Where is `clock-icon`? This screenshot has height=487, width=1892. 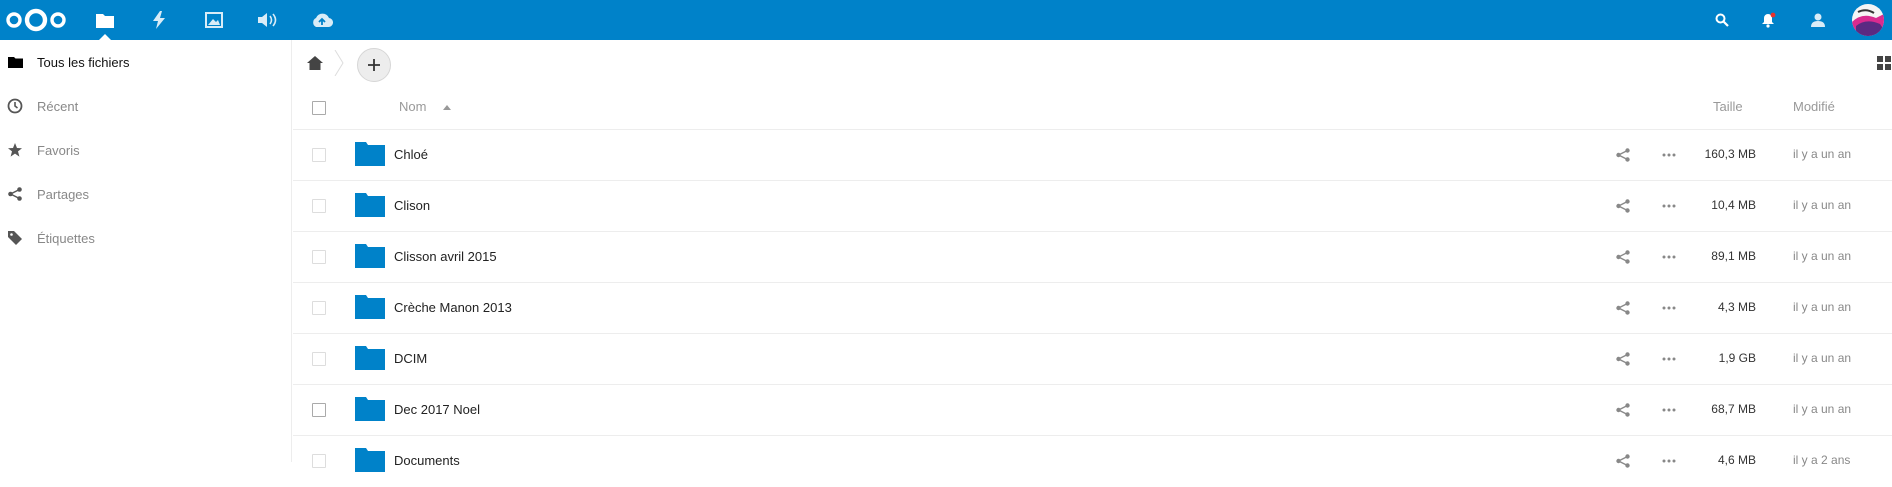
clock-icon is located at coordinates (15, 106).